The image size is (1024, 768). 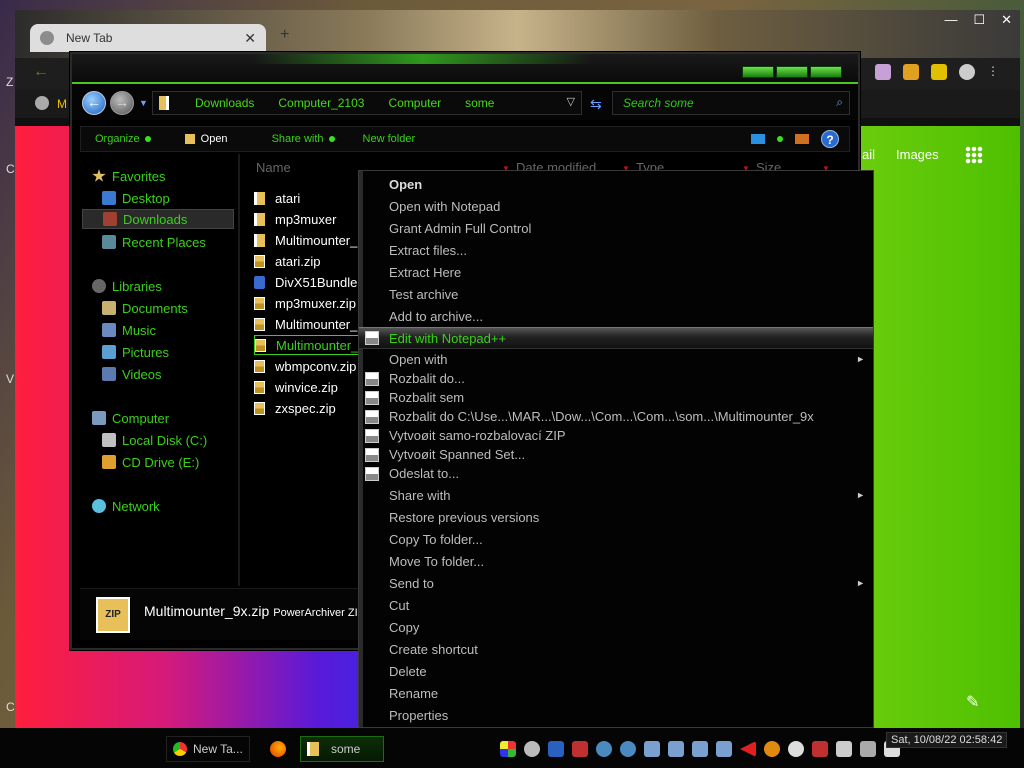 I want to click on kebab-menu-icon: ⋮, so click(x=993, y=72).